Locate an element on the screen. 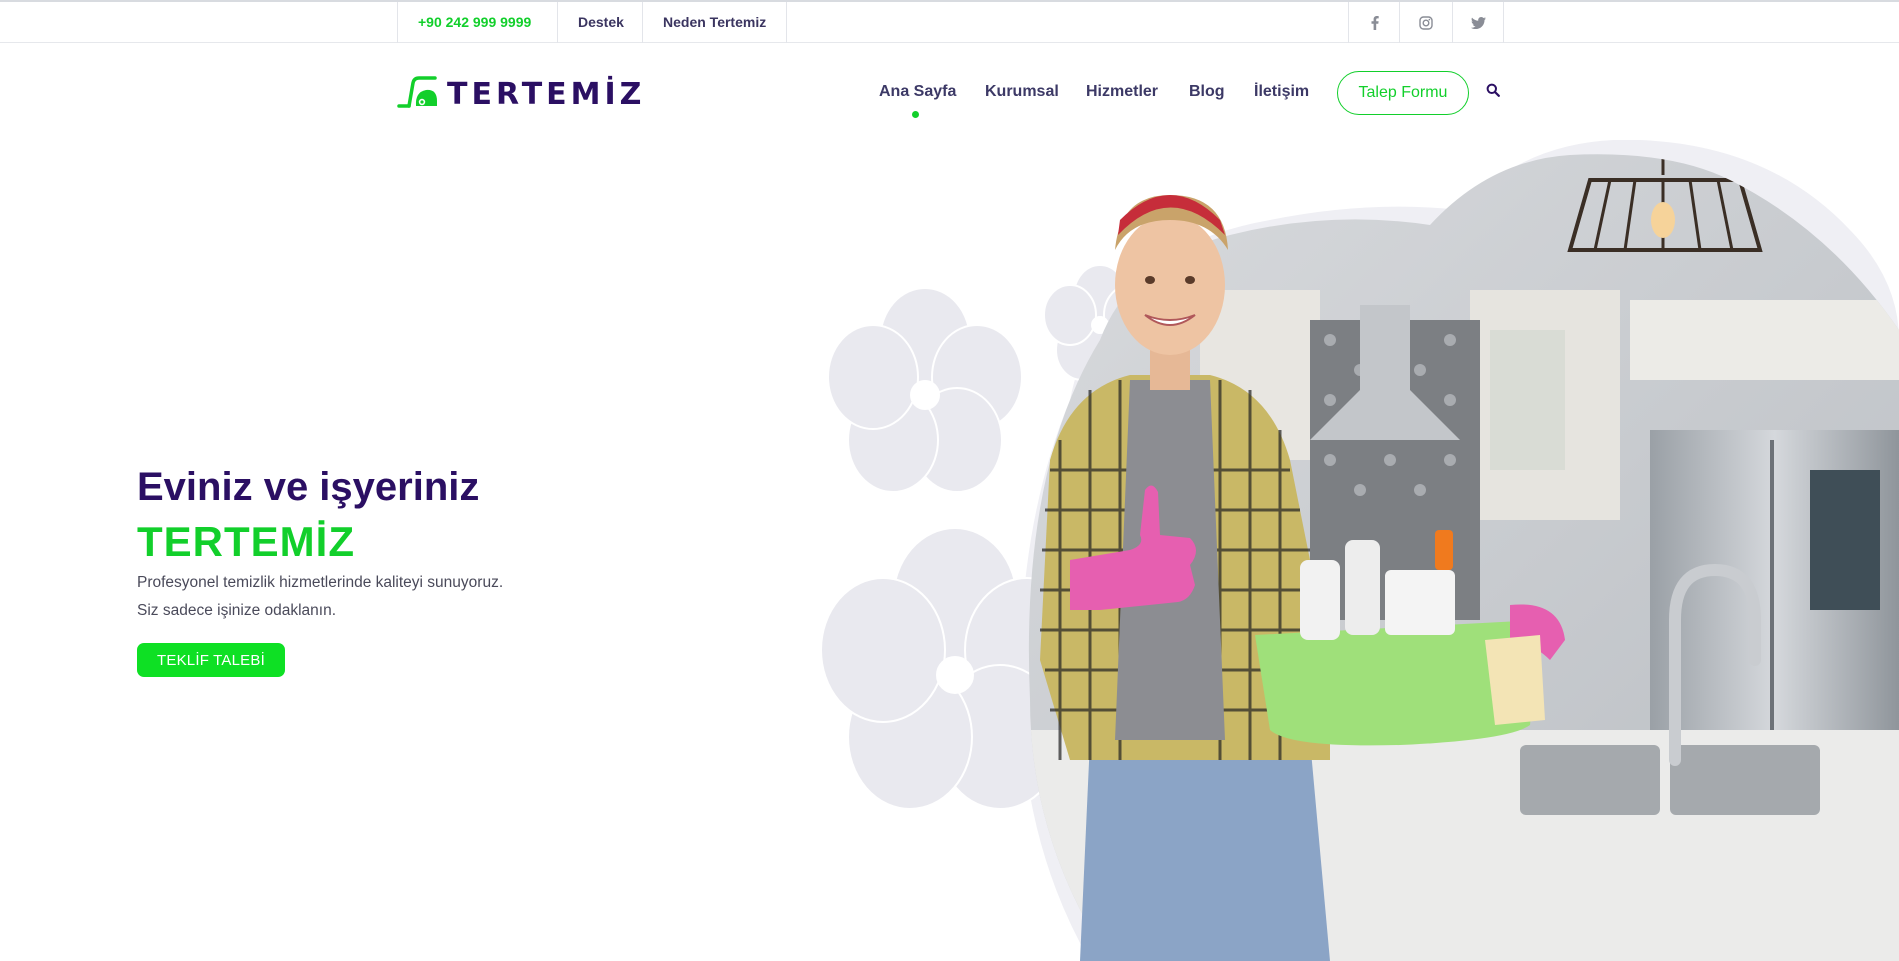 Image resolution: width=1899 pixels, height=961 pixels. talep-formu-button: Talep Formu is located at coordinates (1403, 93).